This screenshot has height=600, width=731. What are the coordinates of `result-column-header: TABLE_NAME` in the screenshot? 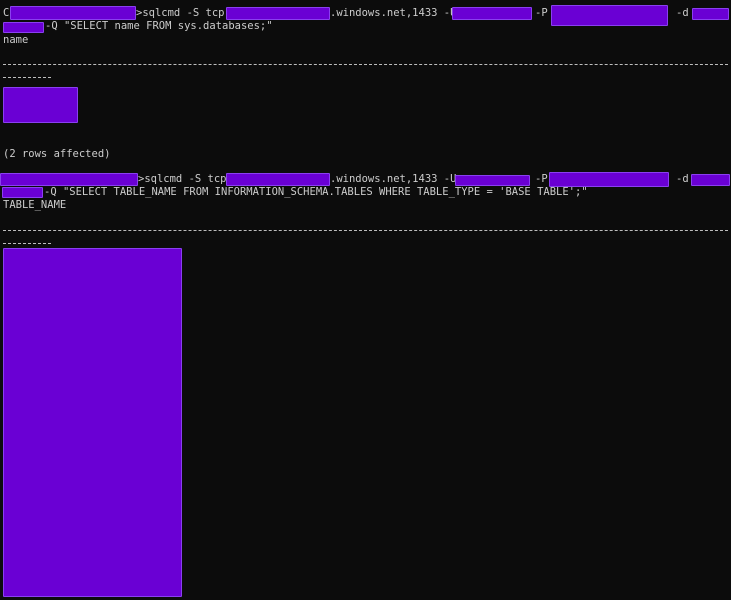 It's located at (35, 205).